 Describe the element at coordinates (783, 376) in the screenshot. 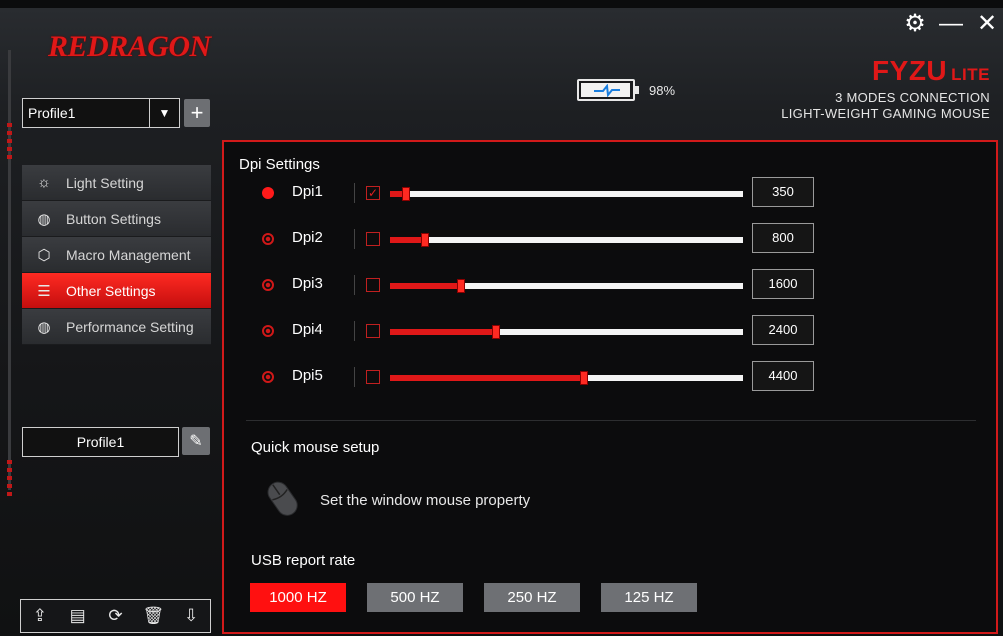

I see `dpi-value-field: 4400` at that location.